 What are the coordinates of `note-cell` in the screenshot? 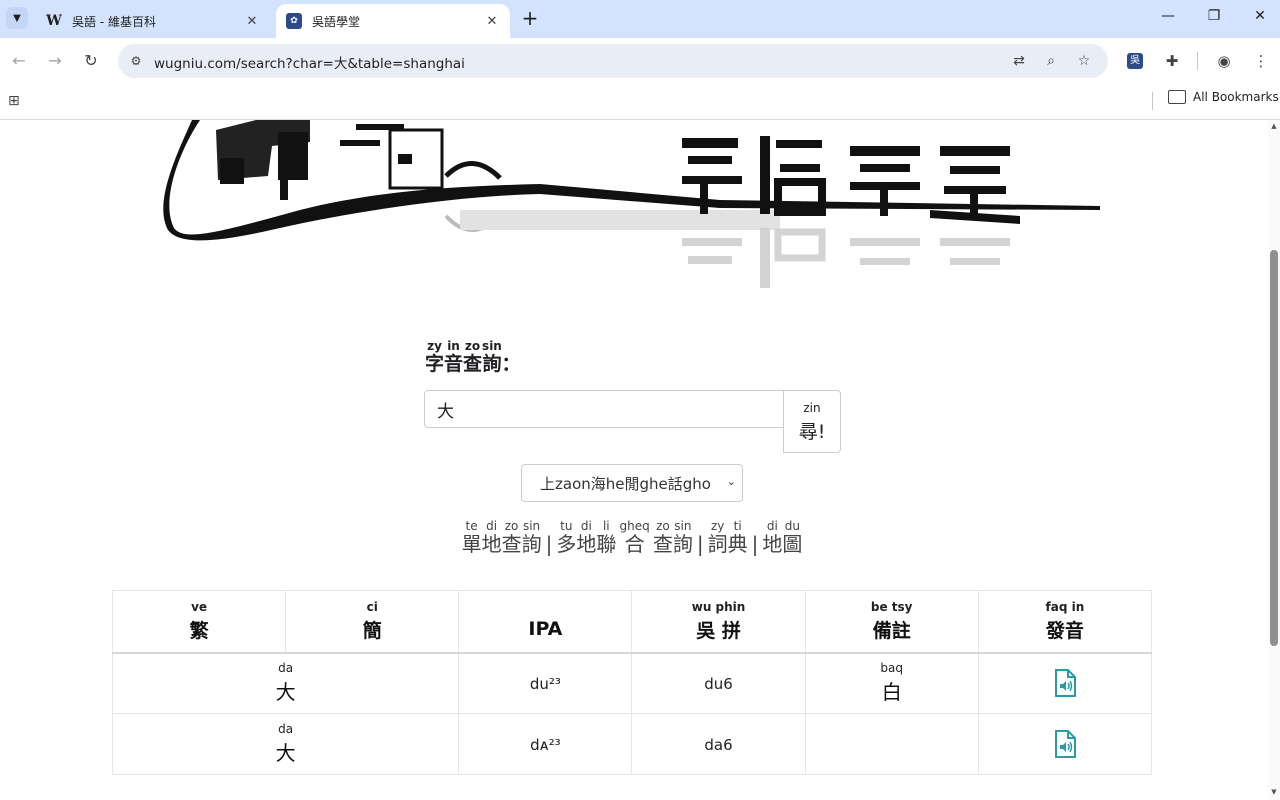 It's located at (891, 744).